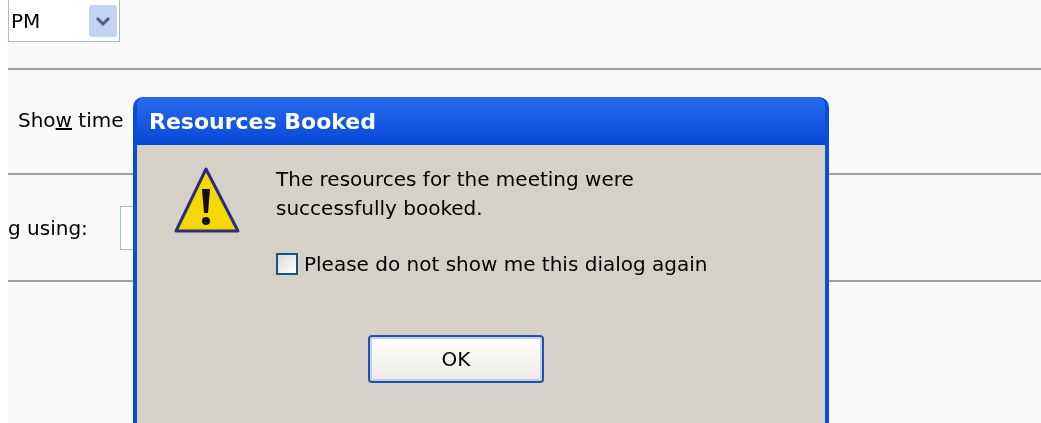 This screenshot has width=1041, height=423. What do you see at coordinates (456, 359) in the screenshot?
I see `ok-button: OK` at bounding box center [456, 359].